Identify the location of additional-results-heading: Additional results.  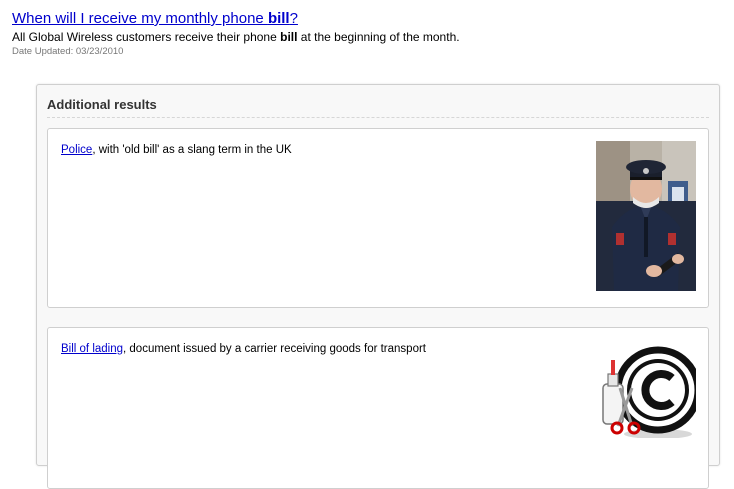
(378, 107).